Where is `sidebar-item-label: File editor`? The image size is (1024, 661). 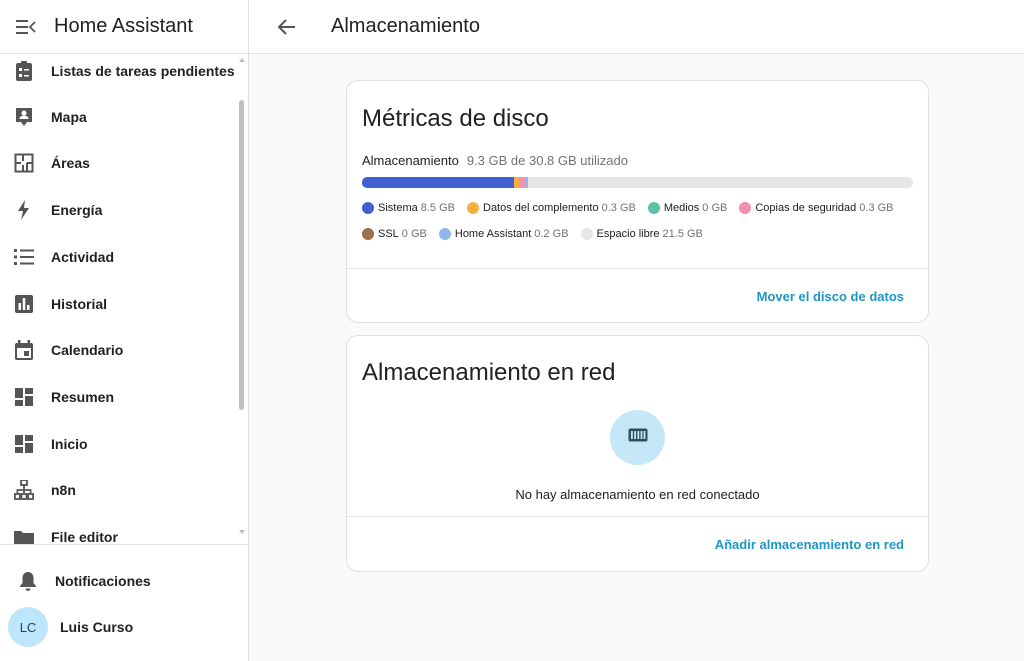 sidebar-item-label: File editor is located at coordinates (84, 536).